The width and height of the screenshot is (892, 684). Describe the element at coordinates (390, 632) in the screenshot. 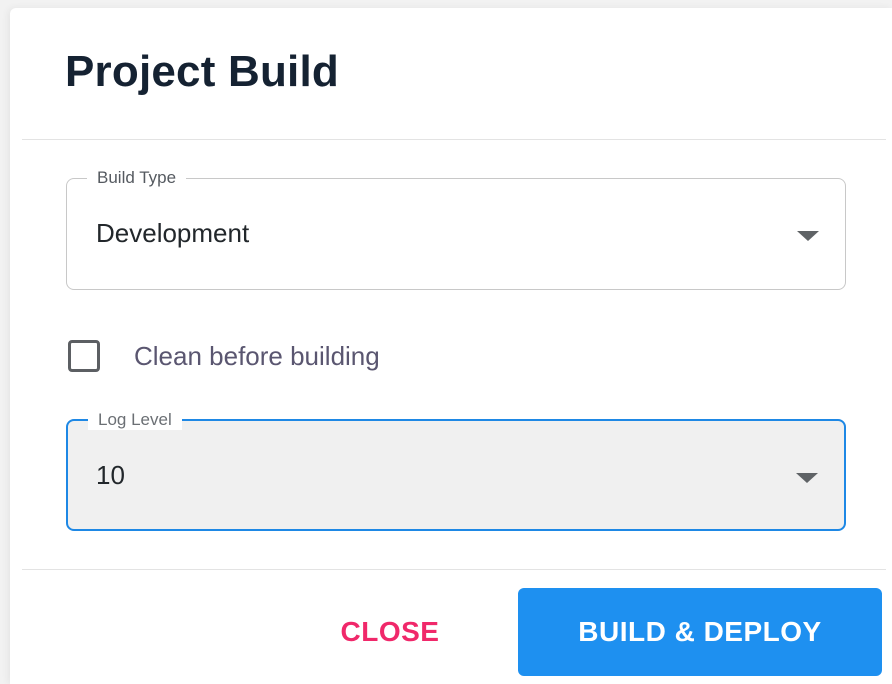

I see `close-button: CLOSE` at that location.